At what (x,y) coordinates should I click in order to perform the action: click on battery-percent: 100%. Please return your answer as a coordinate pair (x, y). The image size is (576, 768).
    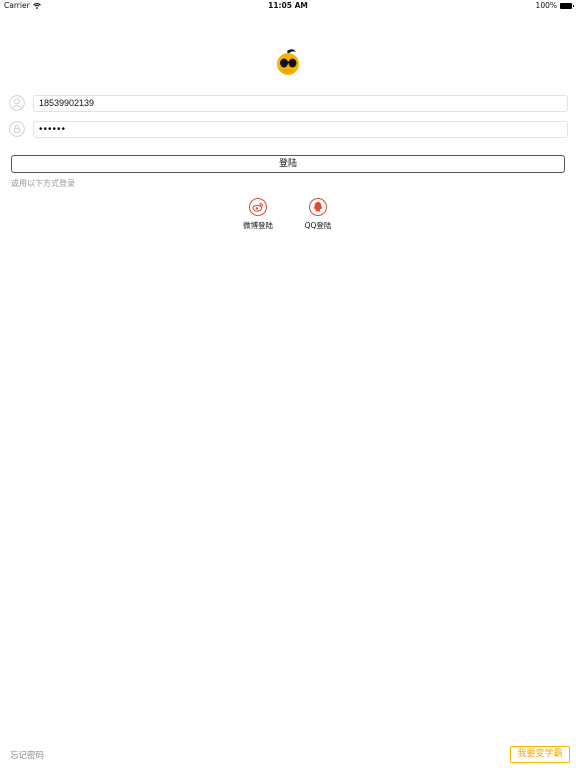
    Looking at the image, I should click on (546, 5).